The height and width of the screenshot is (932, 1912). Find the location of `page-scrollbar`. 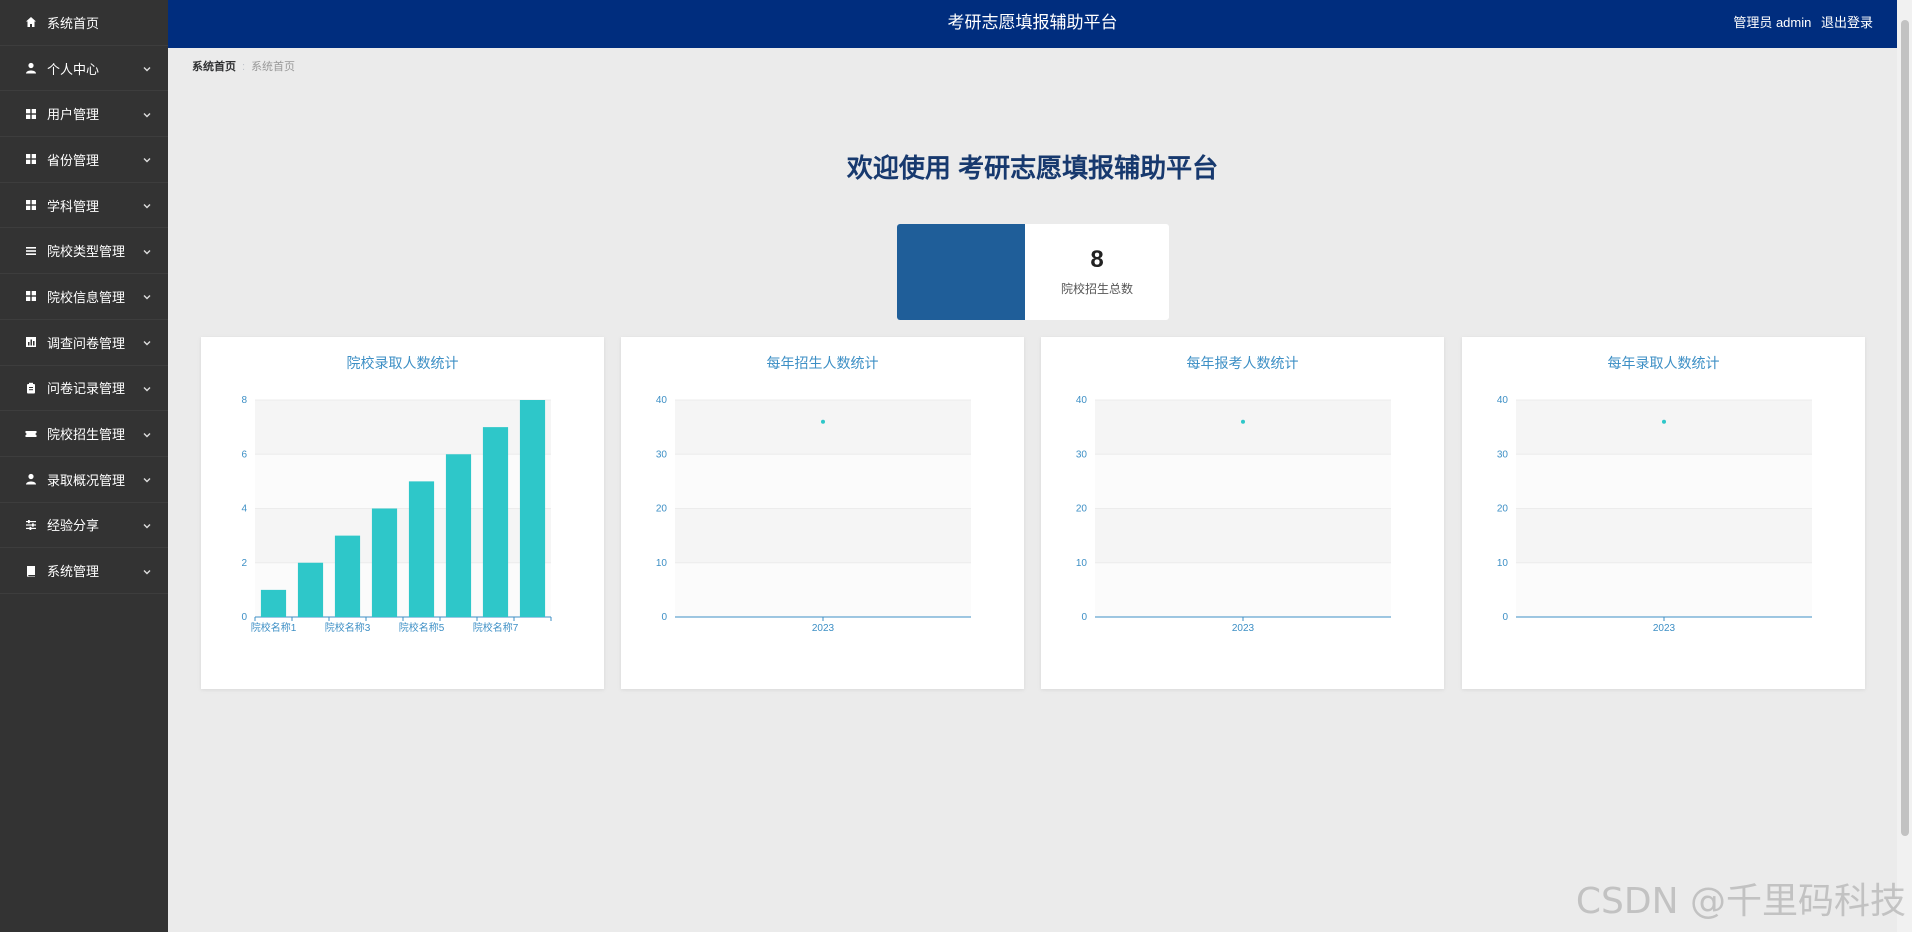

page-scrollbar is located at coordinates (1904, 466).